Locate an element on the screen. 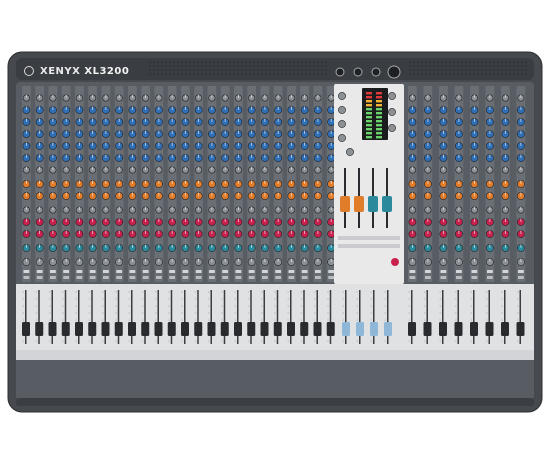 This screenshot has width=550, height=450. model-name: XL3200 is located at coordinates (107, 71).